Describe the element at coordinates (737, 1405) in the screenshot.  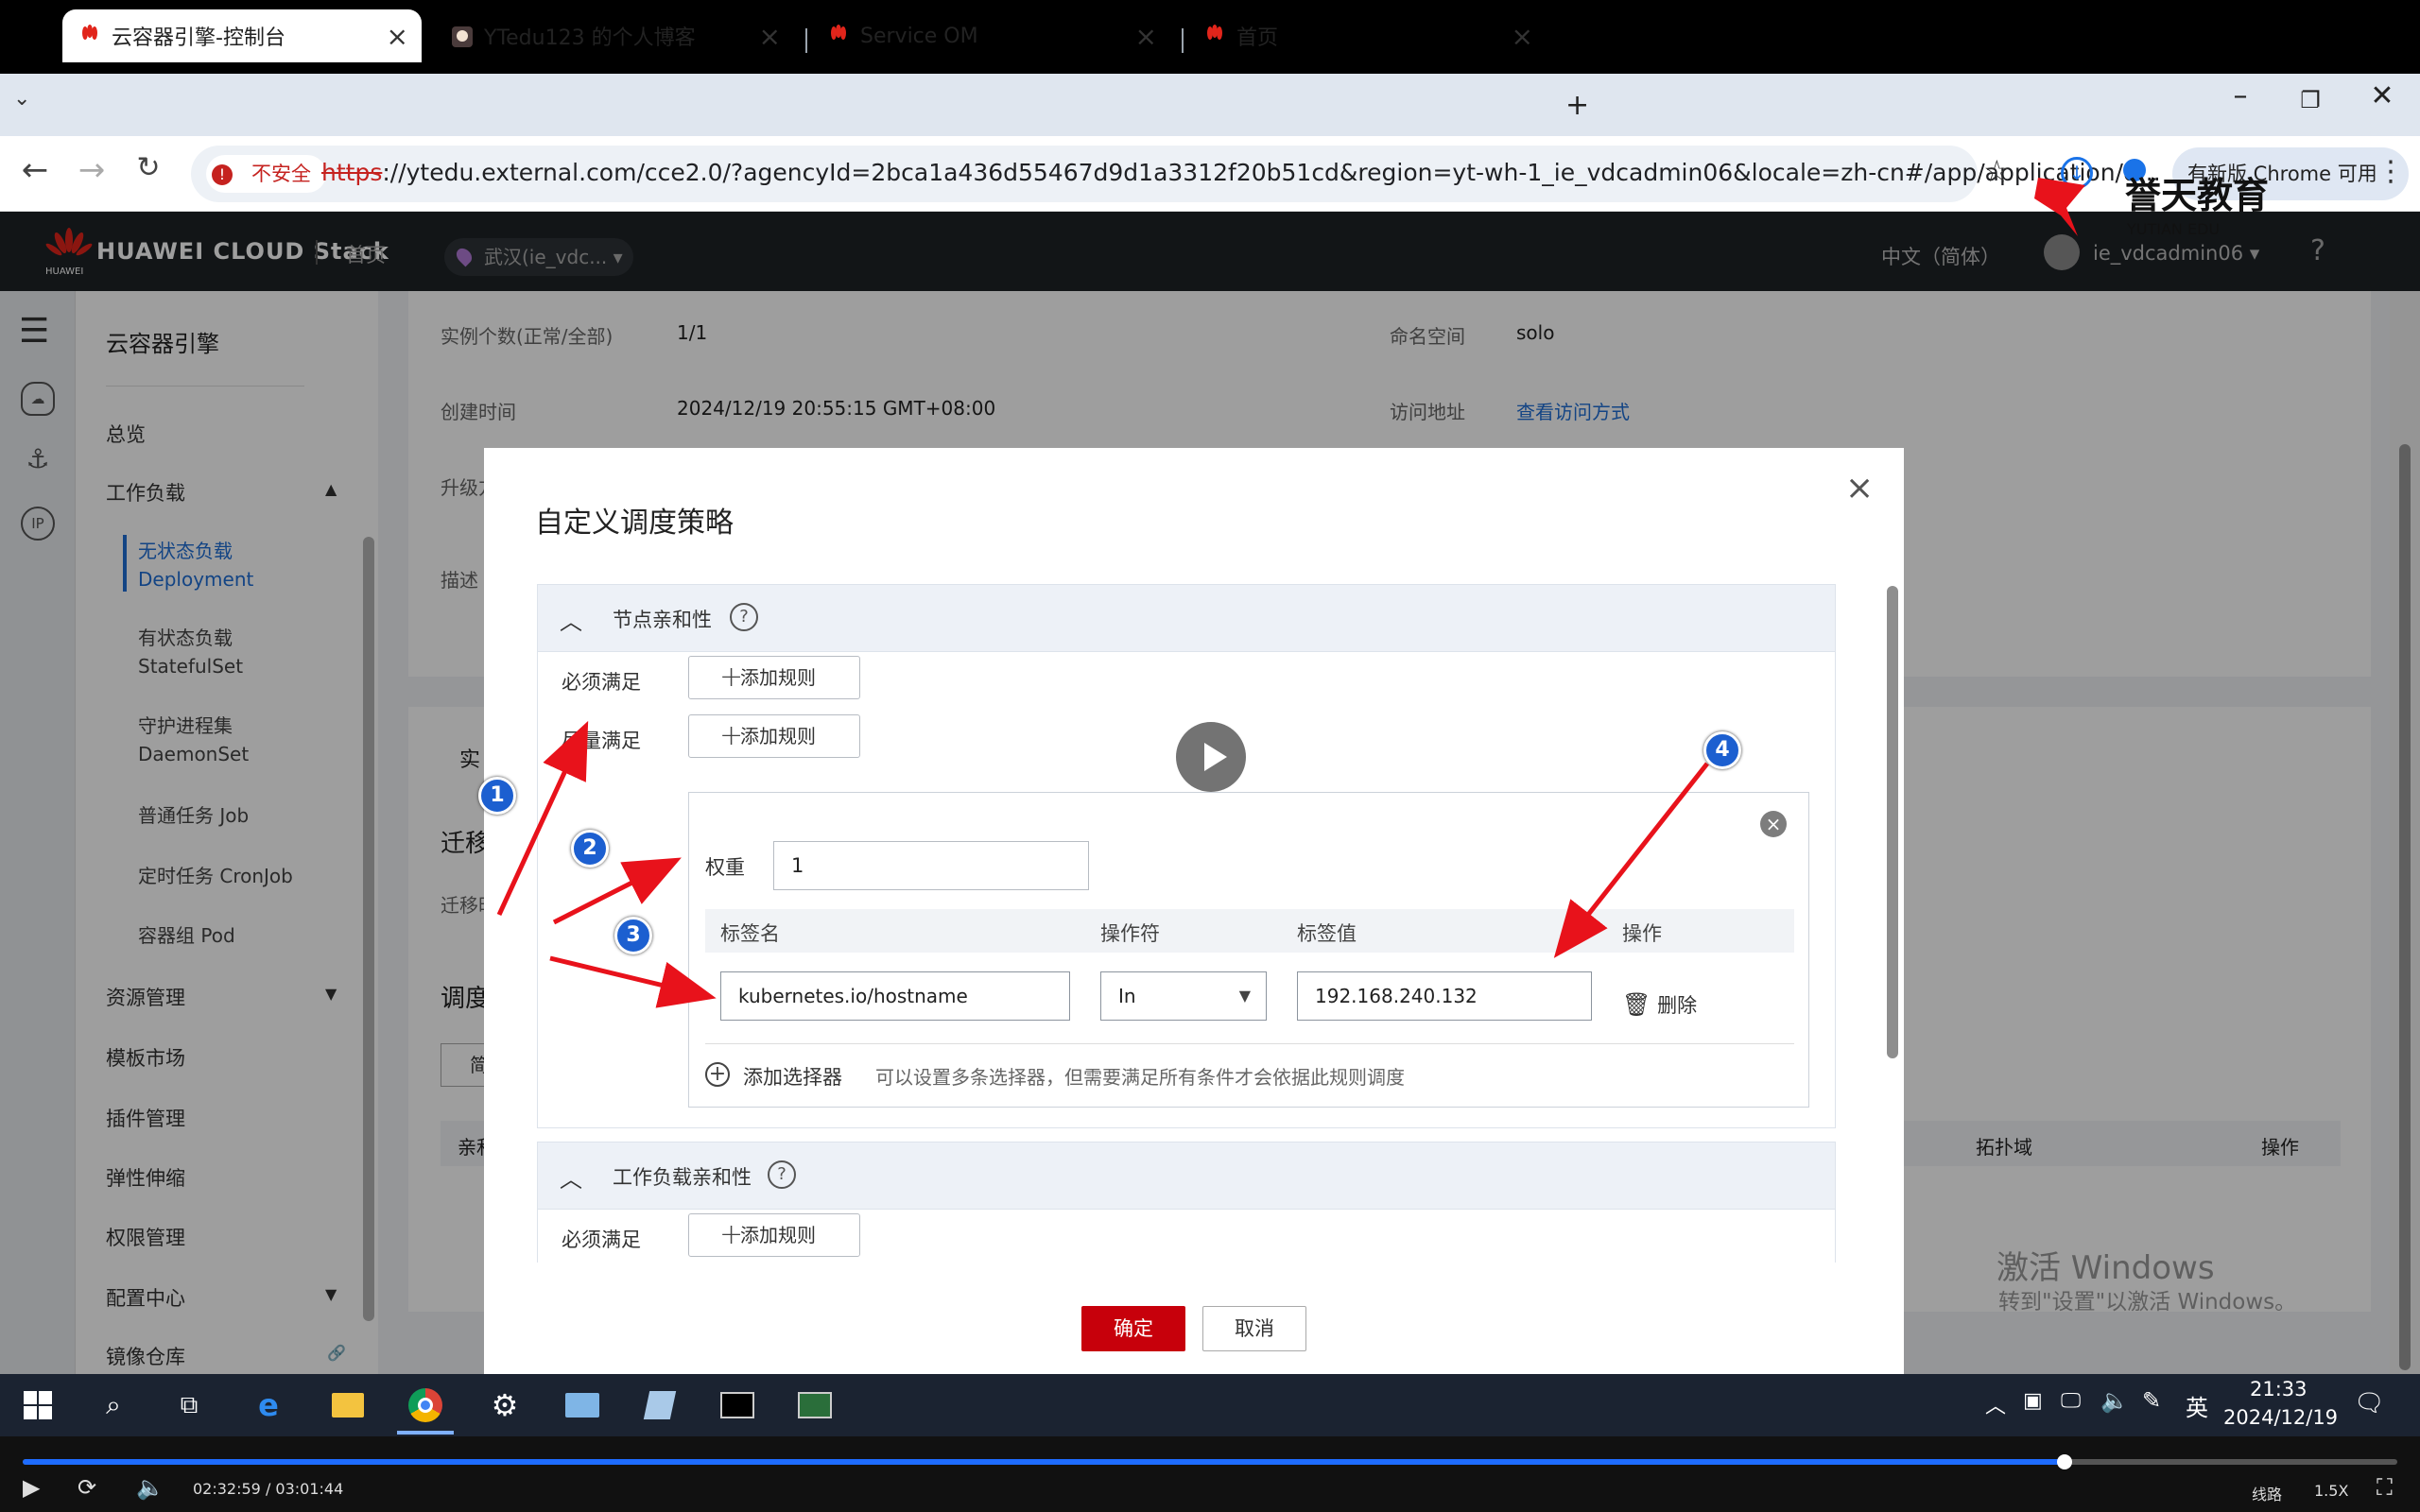
I see `terminal-icon` at that location.